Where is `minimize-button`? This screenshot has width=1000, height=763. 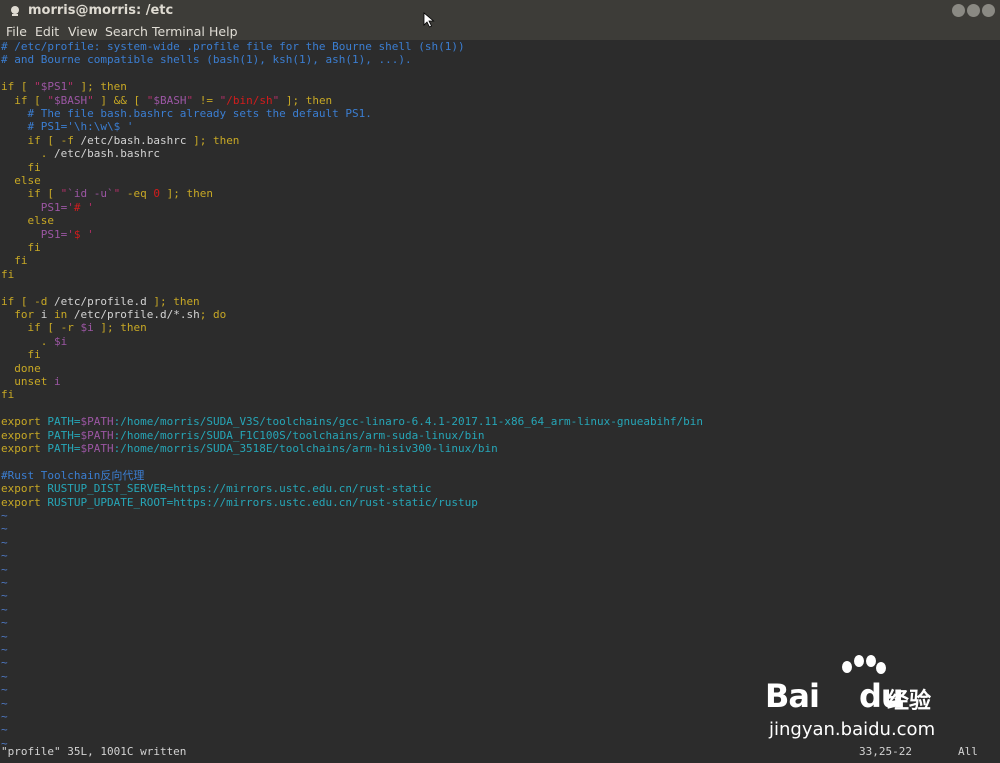 minimize-button is located at coordinates (958, 10).